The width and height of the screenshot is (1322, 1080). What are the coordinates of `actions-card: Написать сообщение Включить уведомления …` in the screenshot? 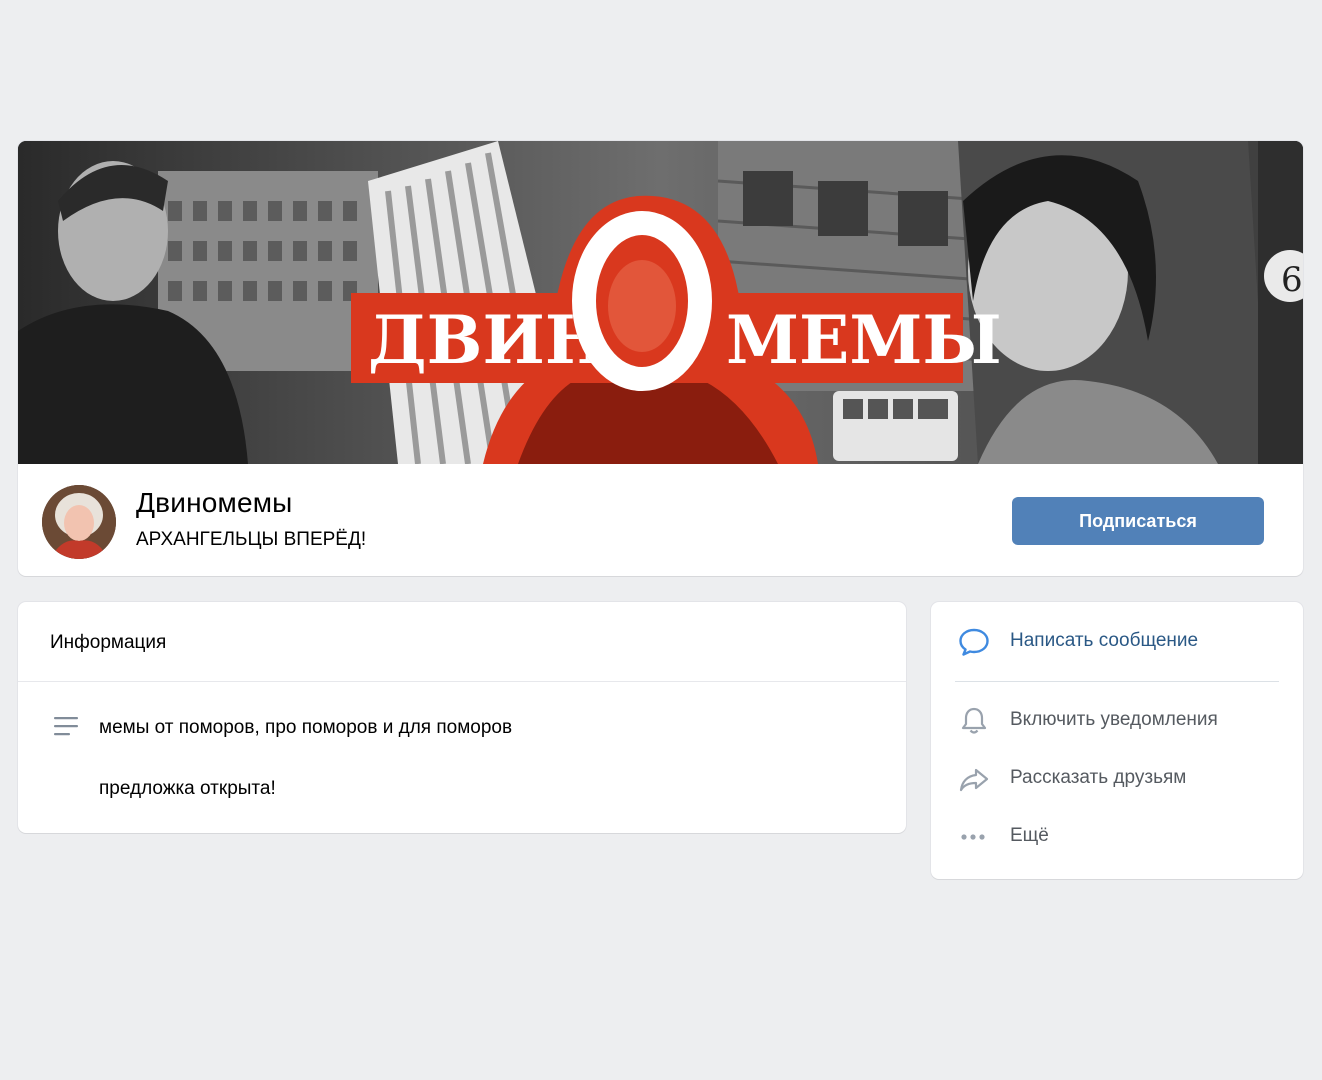 It's located at (1117, 740).